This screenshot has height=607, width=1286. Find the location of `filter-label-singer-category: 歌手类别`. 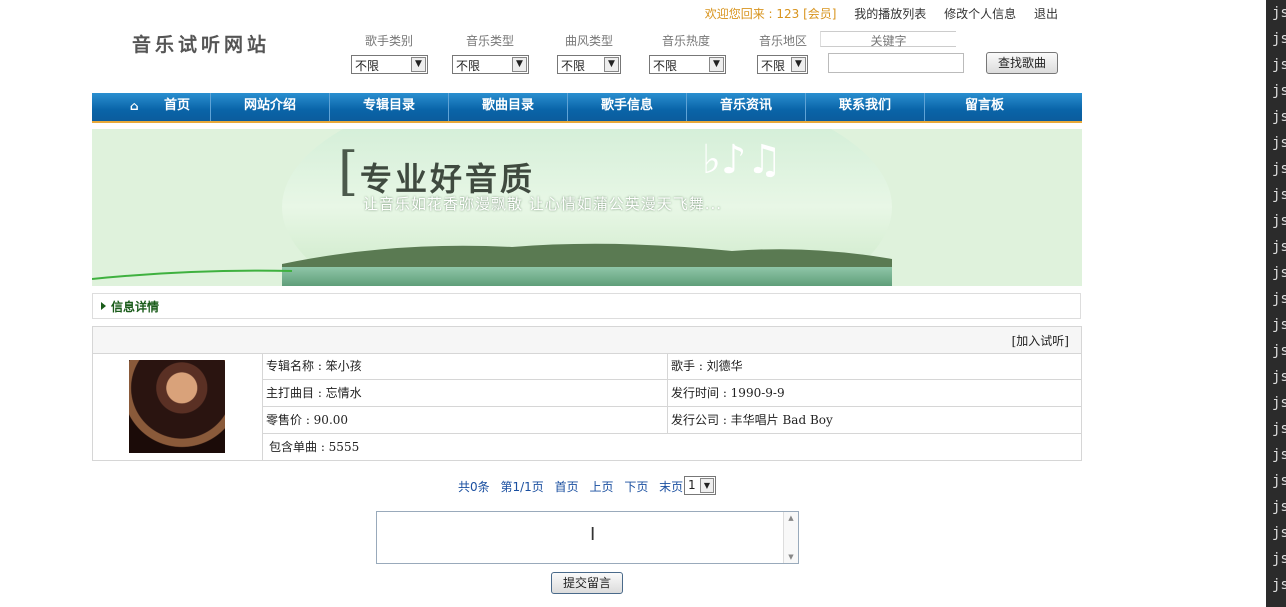

filter-label-singer-category: 歌手类别 is located at coordinates (388, 41).